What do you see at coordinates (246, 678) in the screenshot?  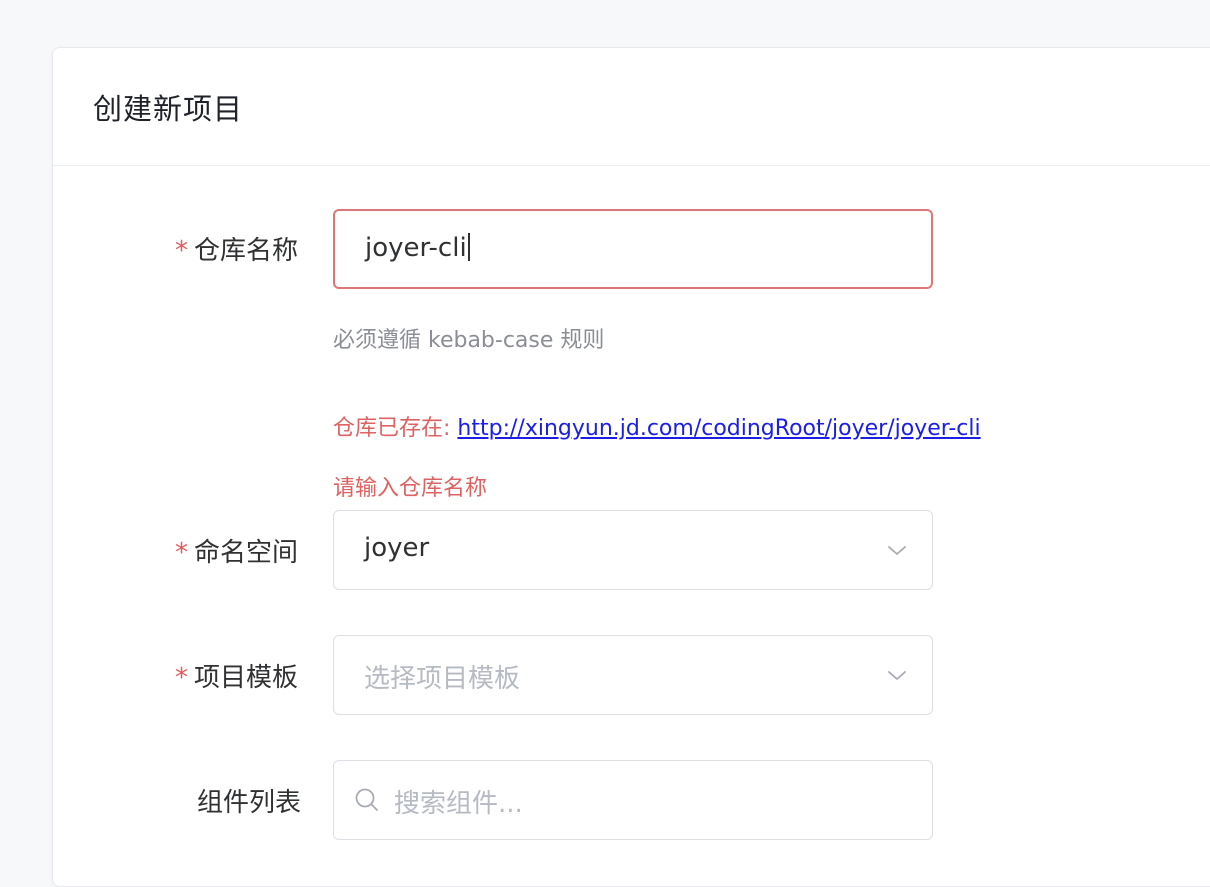 I see `template-label-text: 项目模板` at bounding box center [246, 678].